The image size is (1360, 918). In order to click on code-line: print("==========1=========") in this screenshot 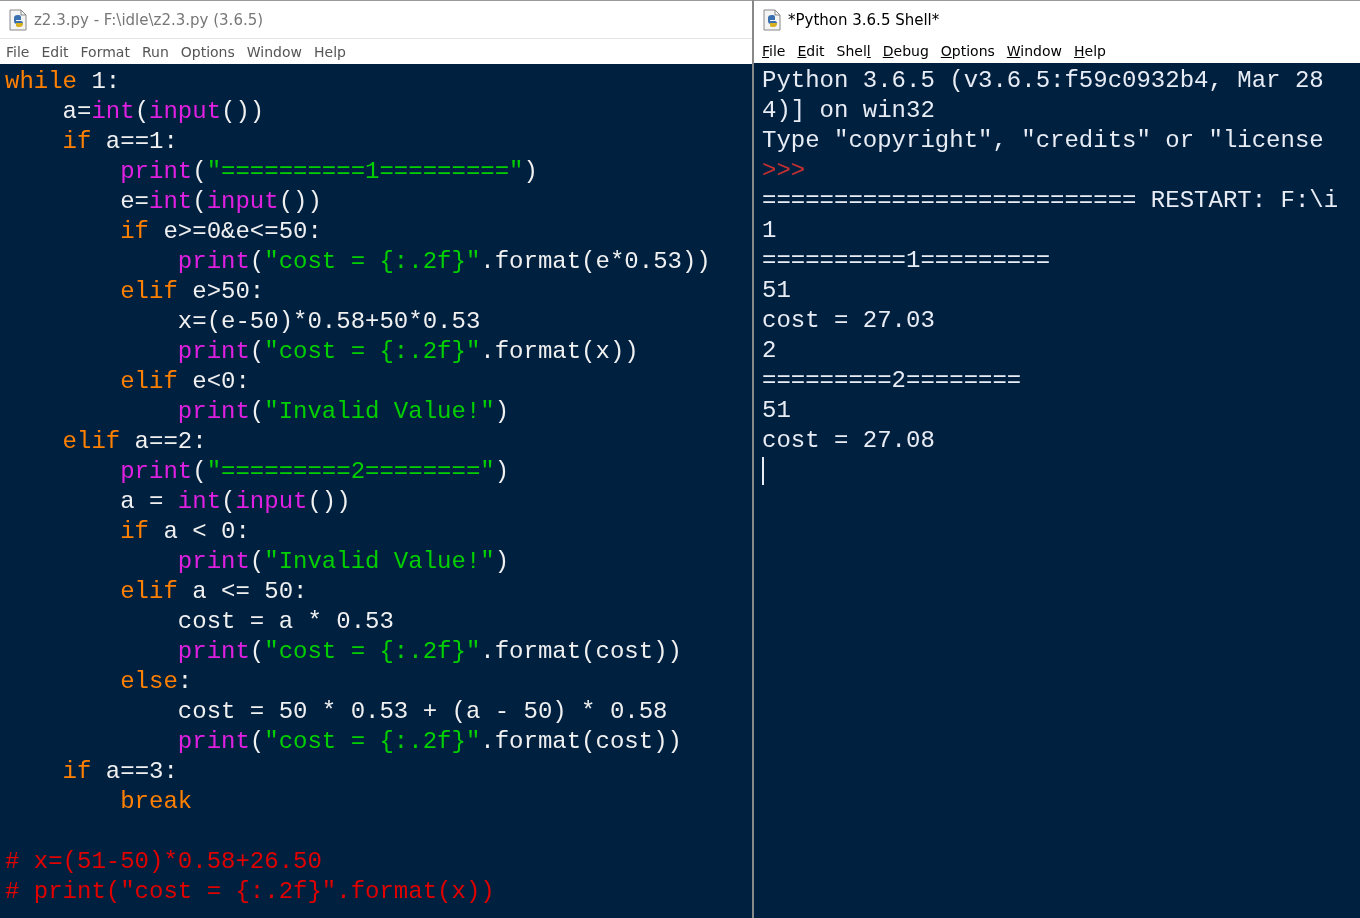, I will do `click(328, 172)`.